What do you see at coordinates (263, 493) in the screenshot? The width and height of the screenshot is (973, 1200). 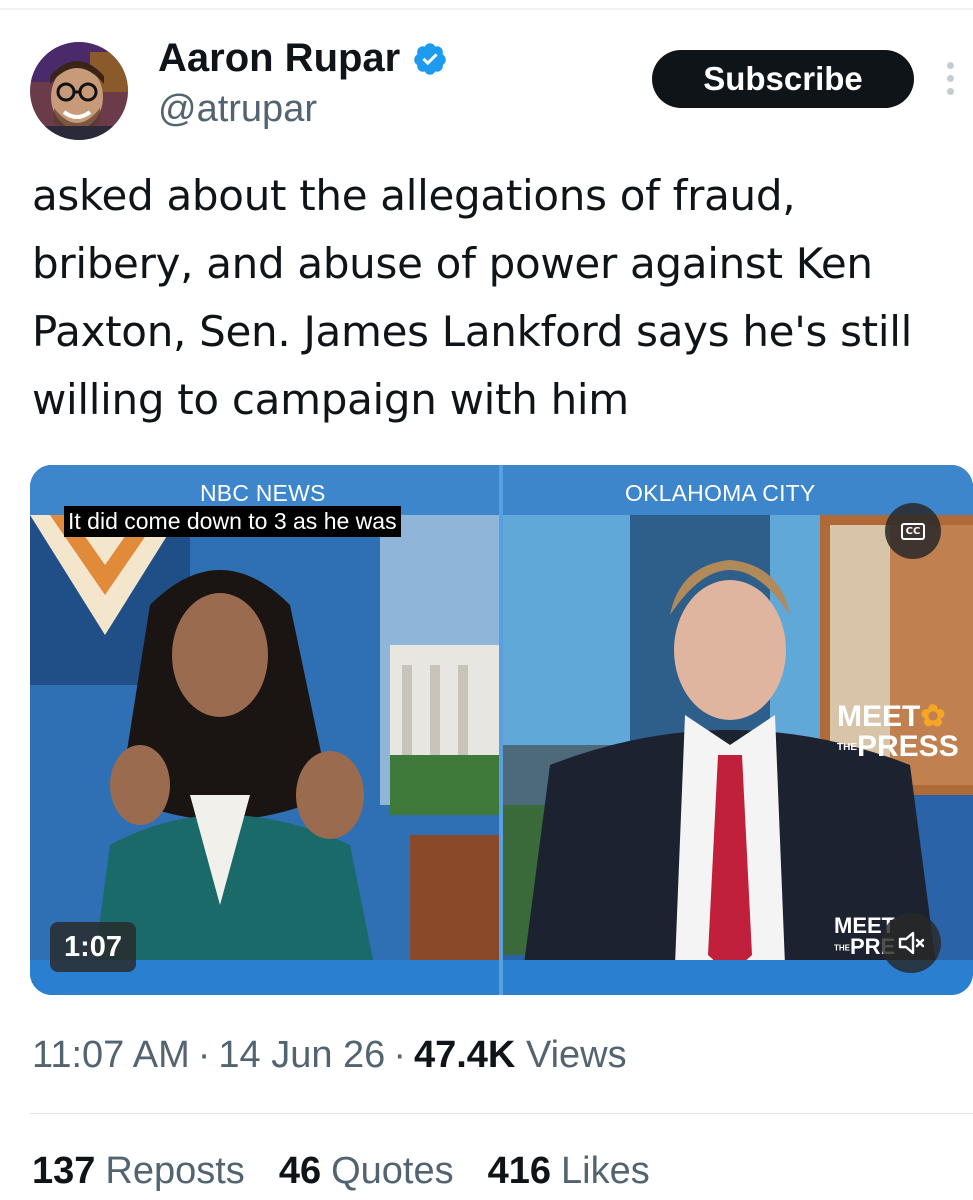 I see `network-label: NBC NEWS` at bounding box center [263, 493].